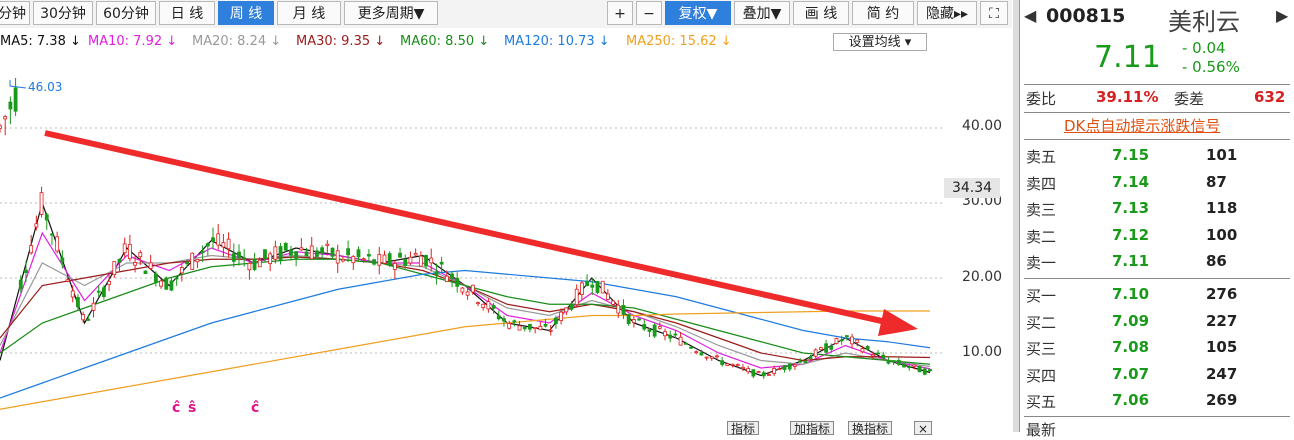  What do you see at coordinates (994, 13) in the screenshot?
I see `fullscreen-icon: ⛶` at bounding box center [994, 13].